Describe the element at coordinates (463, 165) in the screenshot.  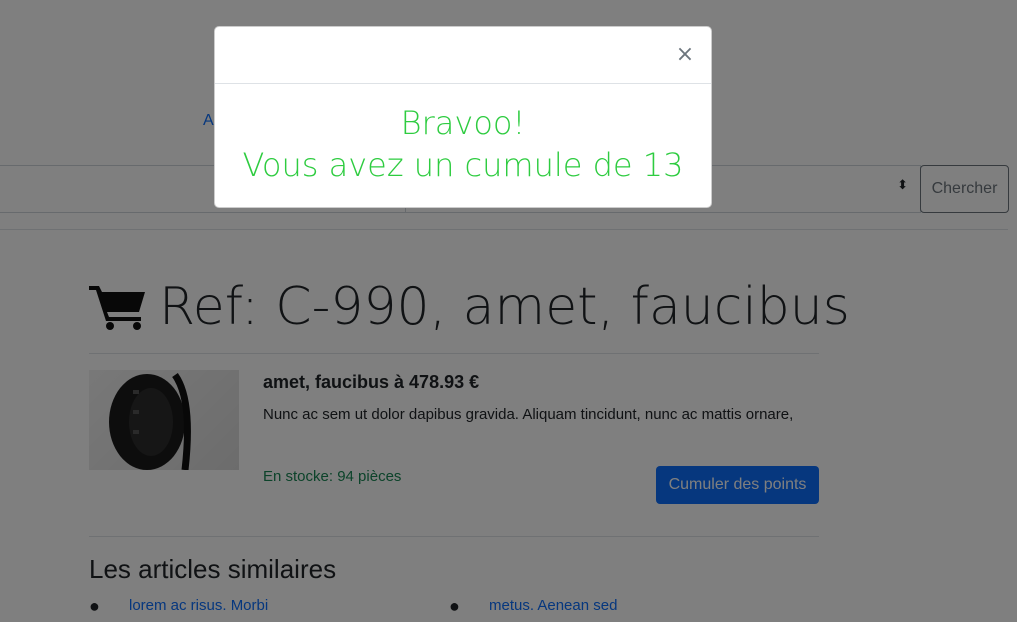
I see `modal-message-points: Vous avez un cumule de 13` at that location.